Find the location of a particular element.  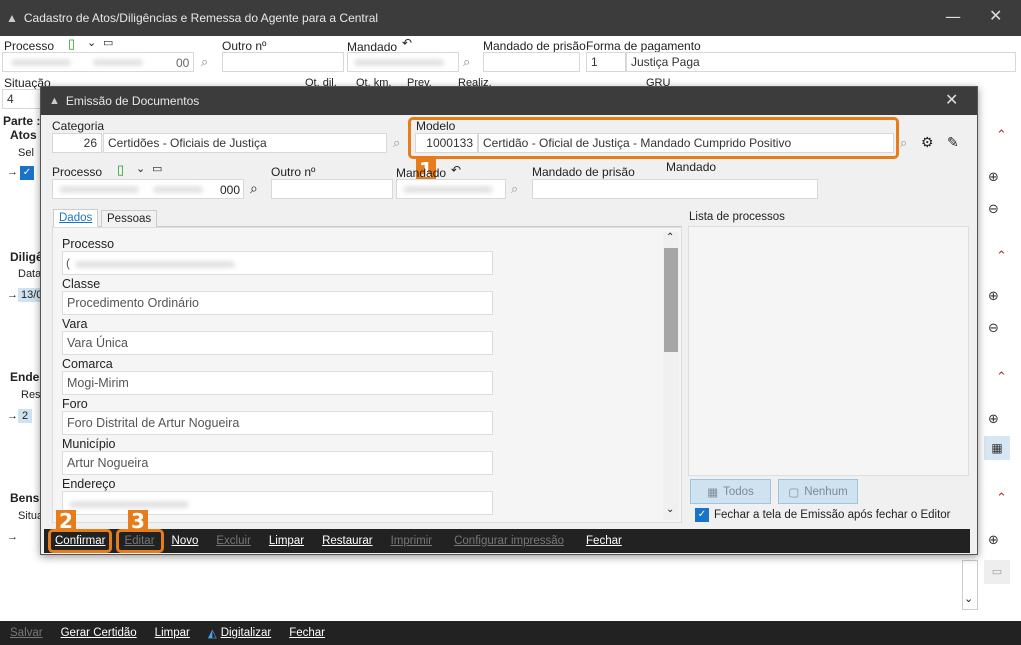

restaurar-button: Restaurar is located at coordinates (347, 541).